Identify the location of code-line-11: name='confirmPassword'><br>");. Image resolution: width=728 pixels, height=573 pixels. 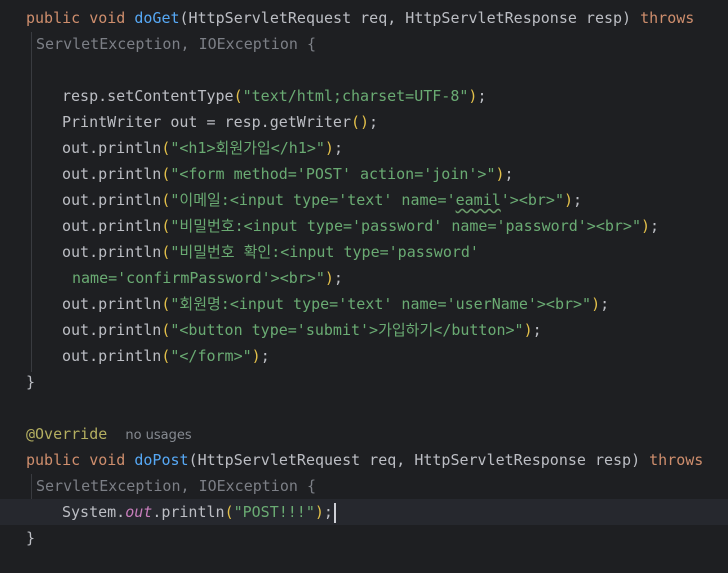
(400, 278).